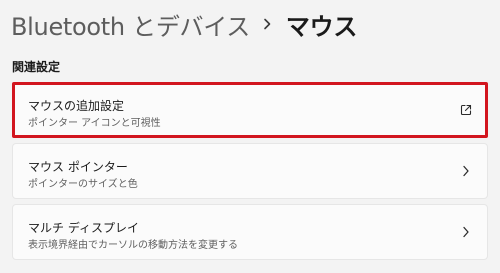  Describe the element at coordinates (76, 106) in the screenshot. I see `card-title: マウスの追加設定` at that location.